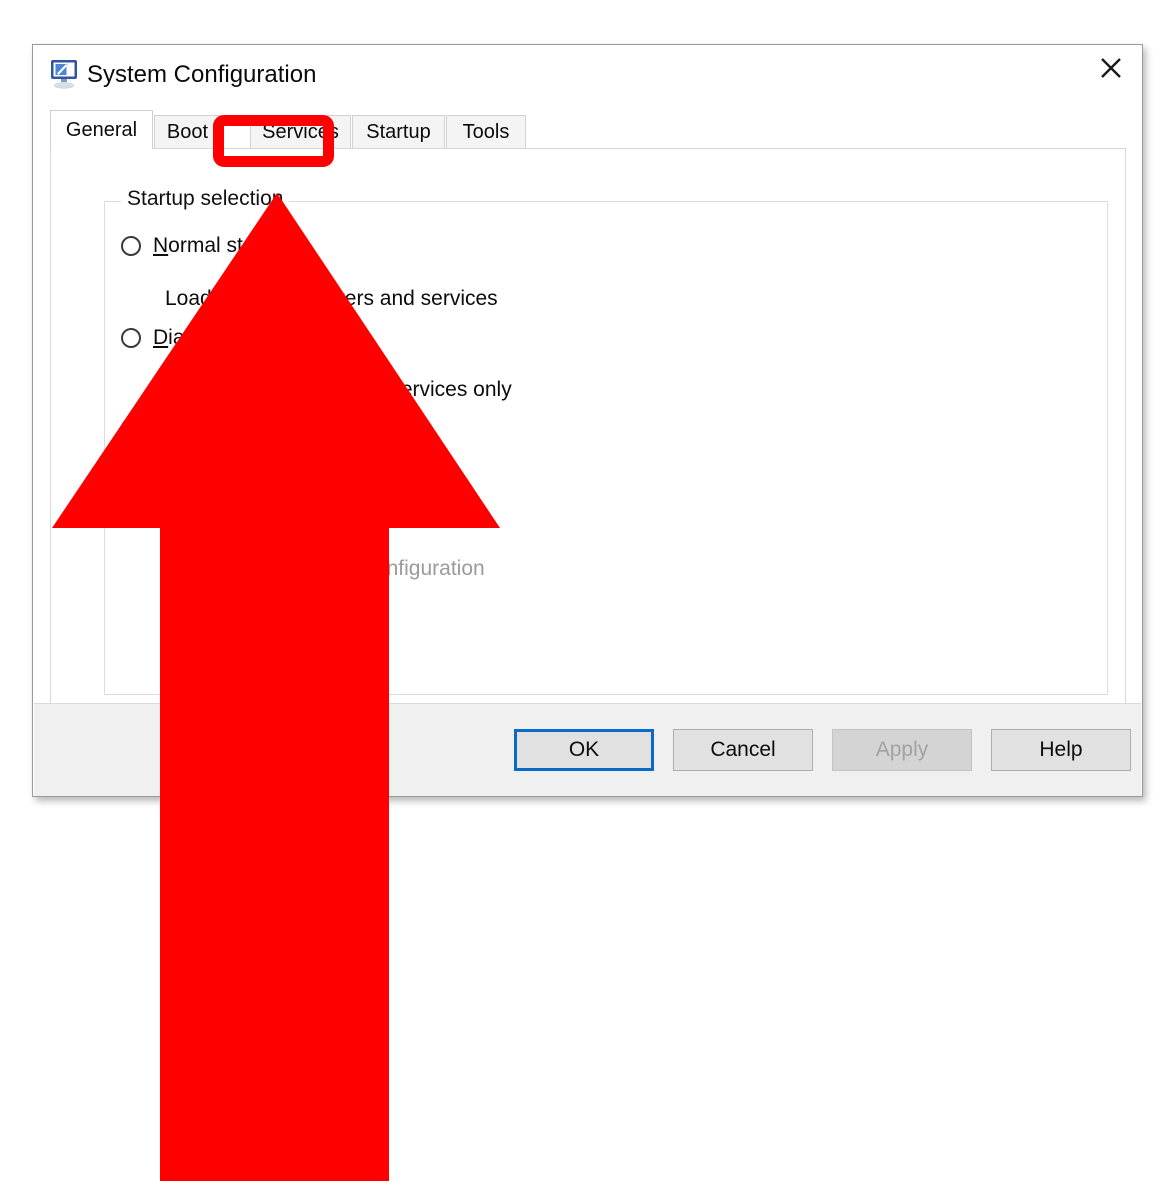 The height and width of the screenshot is (1200, 1171). Describe the element at coordinates (229, 245) in the screenshot. I see `radio-normal-startup-label-rest: ormal startup` at that location.